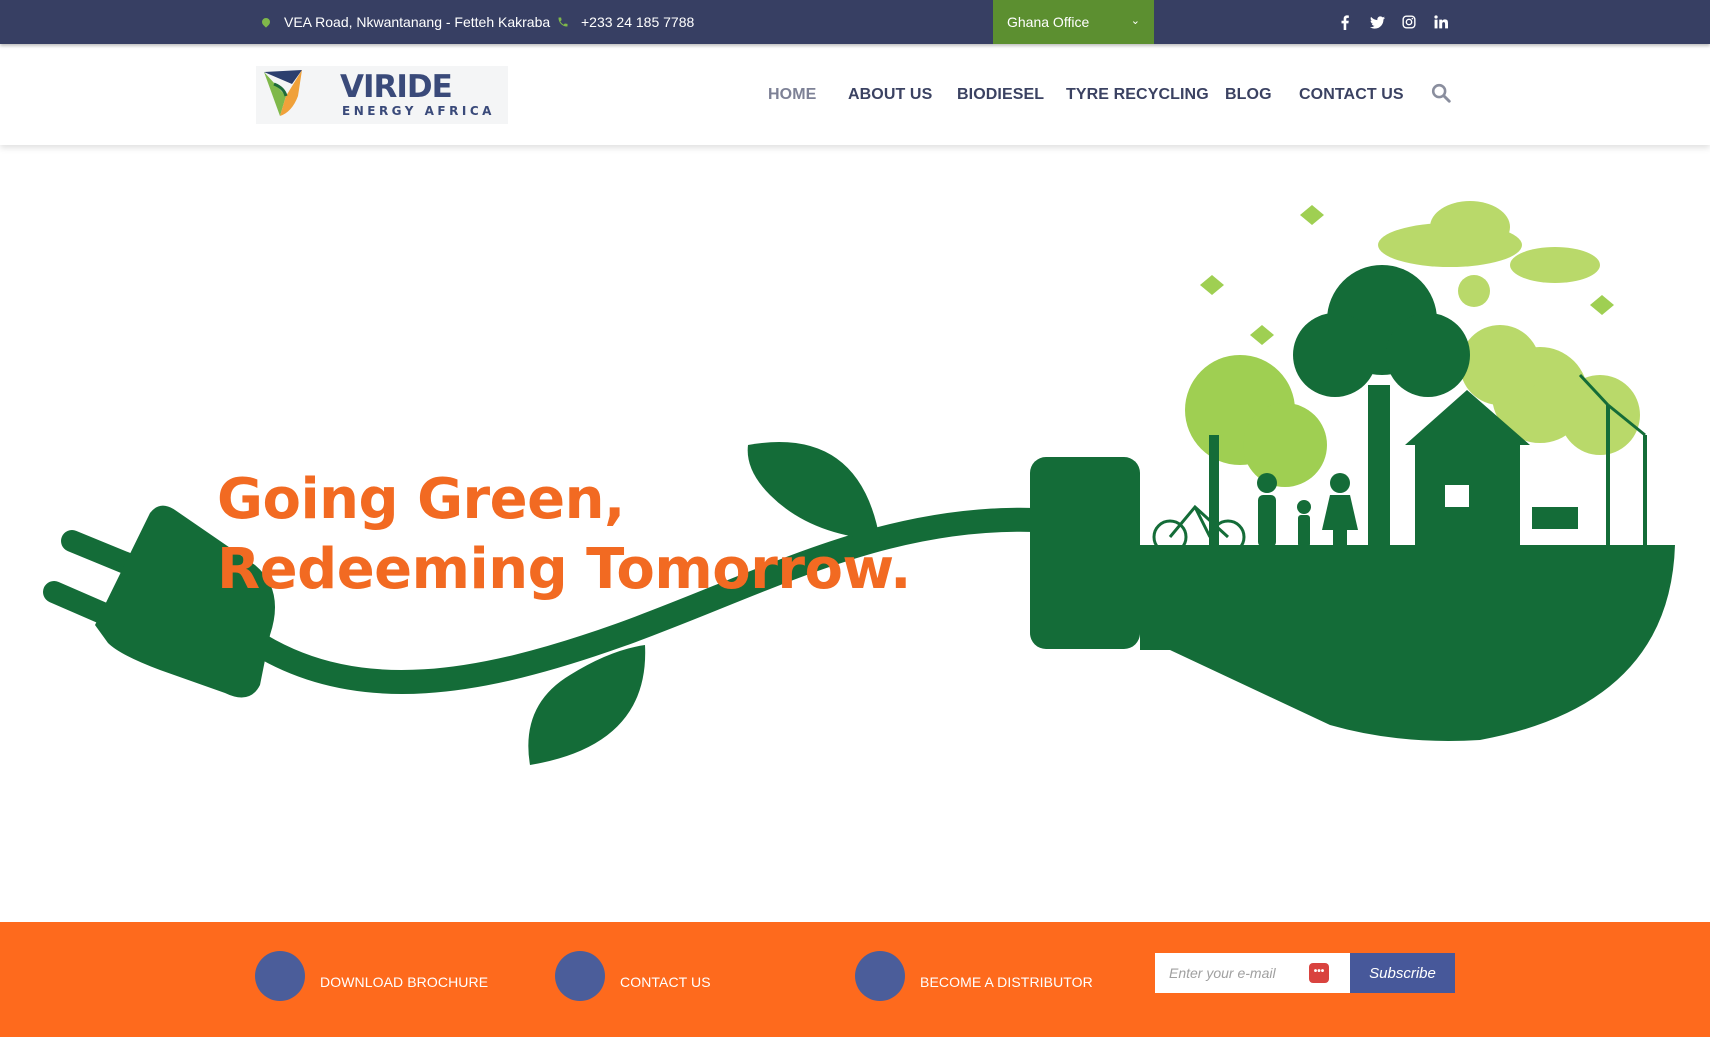 The height and width of the screenshot is (1037, 1710). Describe the element at coordinates (580, 975) in the screenshot. I see `contact-icon` at that location.